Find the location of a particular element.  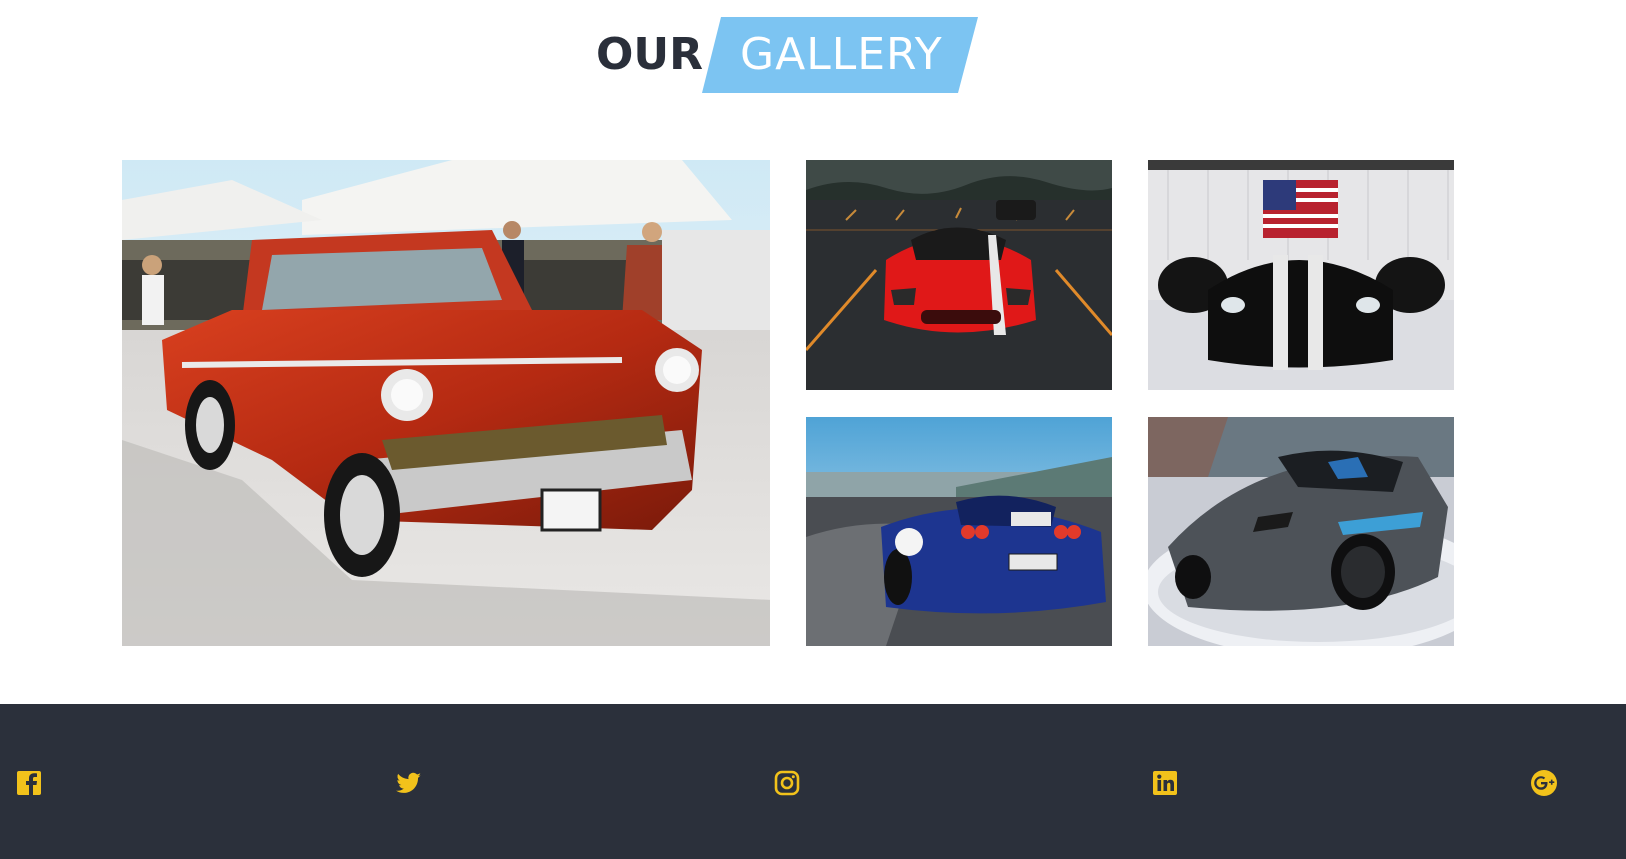

instagram-link is located at coordinates (787, 783).